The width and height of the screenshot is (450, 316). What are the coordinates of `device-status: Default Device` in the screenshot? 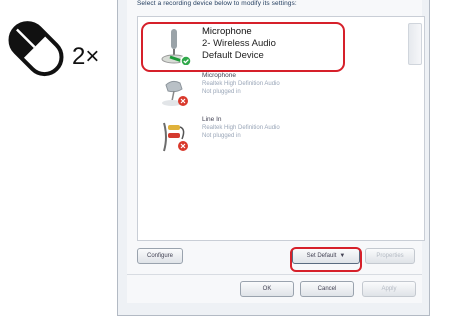 It's located at (233, 55).